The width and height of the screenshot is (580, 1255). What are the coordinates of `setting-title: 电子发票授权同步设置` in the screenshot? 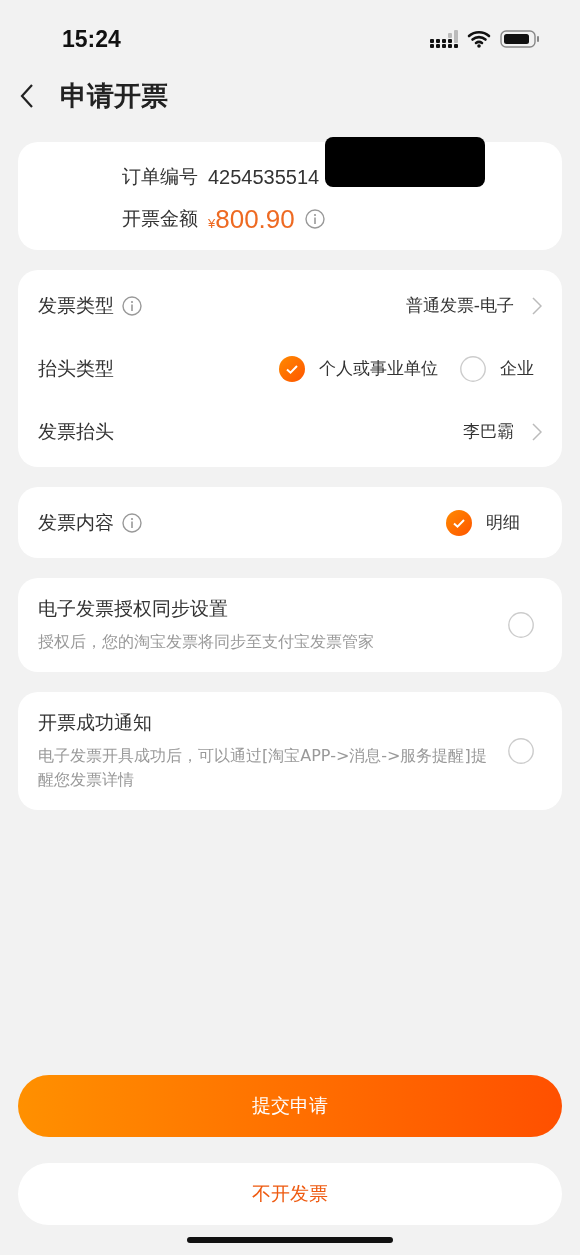 It's located at (133, 608).